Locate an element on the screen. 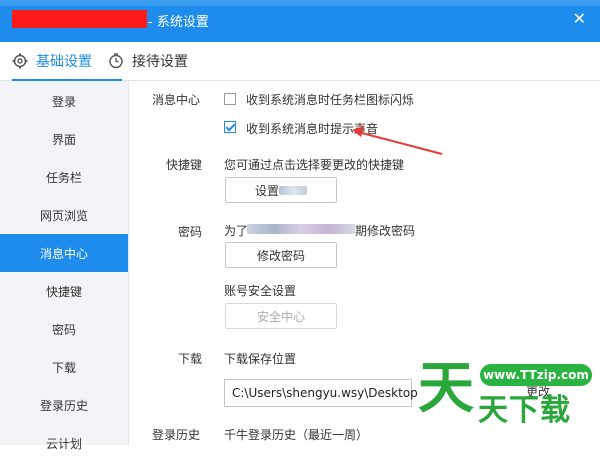  site-watermark: 更改 天 www.TTzip.com 天下载 is located at coordinates (506, 400).